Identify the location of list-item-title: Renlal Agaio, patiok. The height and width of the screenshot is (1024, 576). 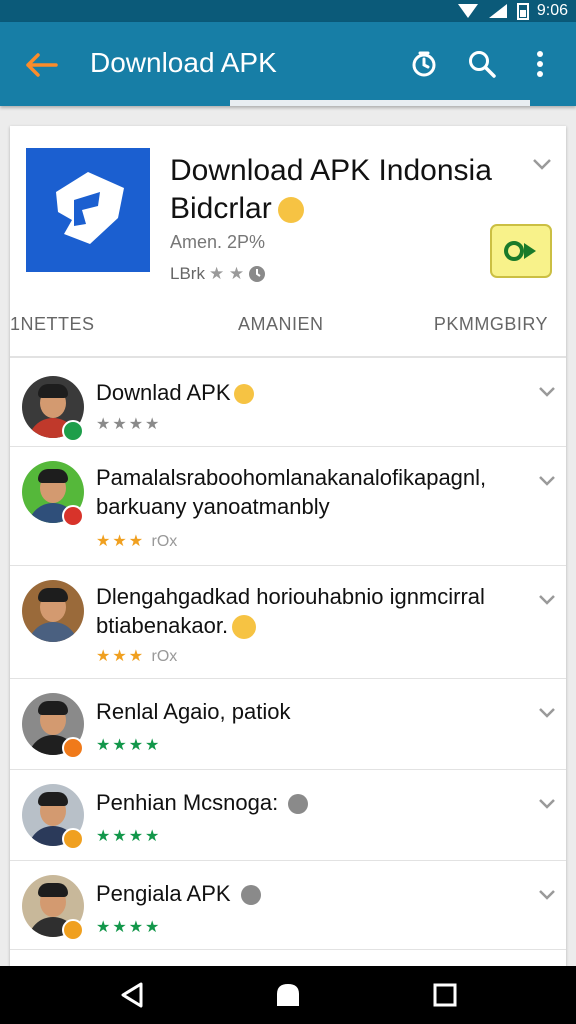
(193, 711).